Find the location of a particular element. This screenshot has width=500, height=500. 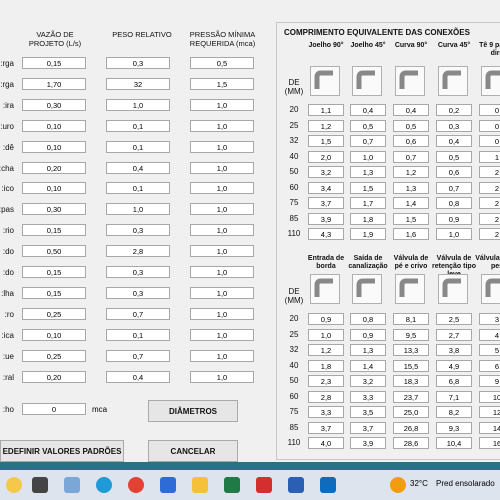

acrobat-icon is located at coordinates (264, 485).